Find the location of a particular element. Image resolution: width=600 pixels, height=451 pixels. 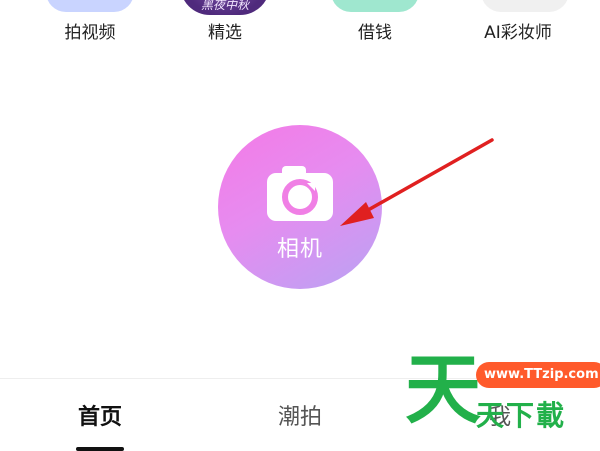

shortcut-loan: 借钱 is located at coordinates (375, 25).